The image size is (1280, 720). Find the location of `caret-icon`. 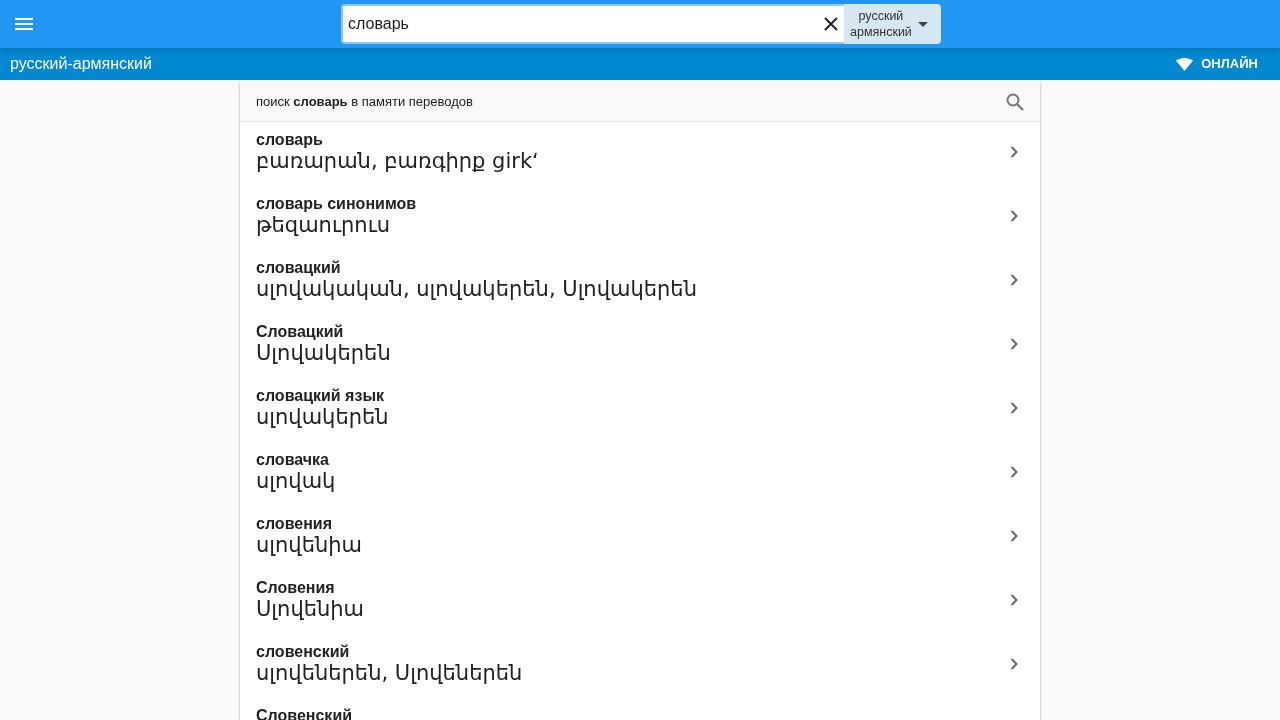

caret-icon is located at coordinates (922, 24).